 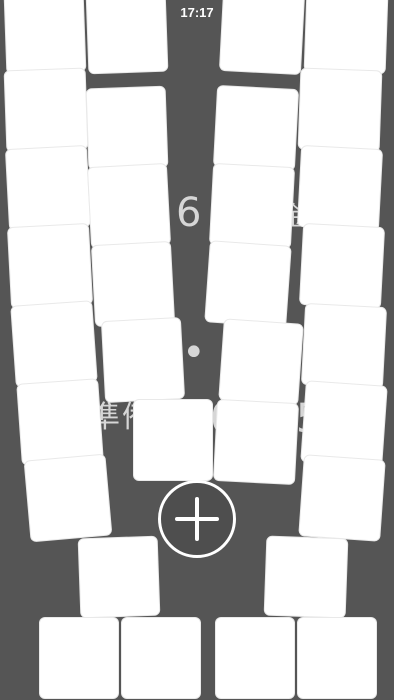 What do you see at coordinates (195, 353) in the screenshot?
I see `bg-text-3: •` at bounding box center [195, 353].